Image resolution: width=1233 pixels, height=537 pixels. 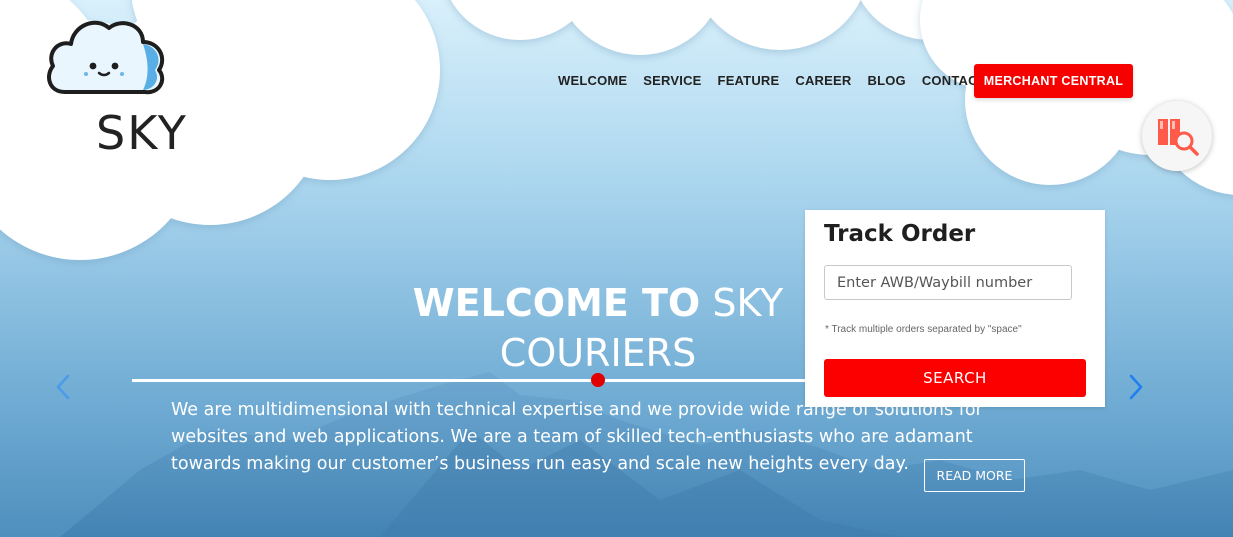 I want to click on awb-input, so click(x=948, y=282).